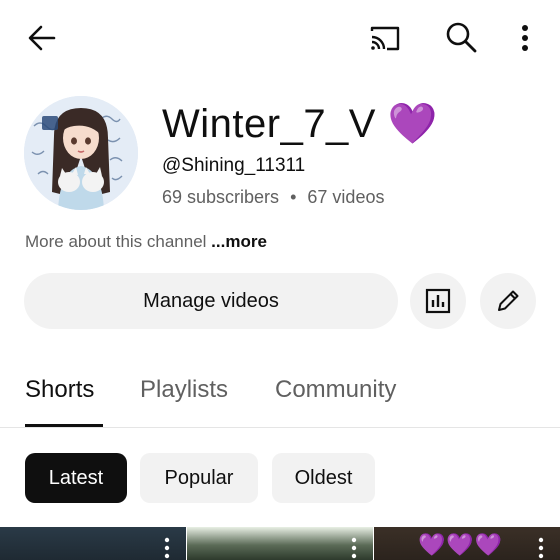 The height and width of the screenshot is (560, 560). Describe the element at coordinates (59, 390) in the screenshot. I see `tab-shorts: Shorts` at that location.